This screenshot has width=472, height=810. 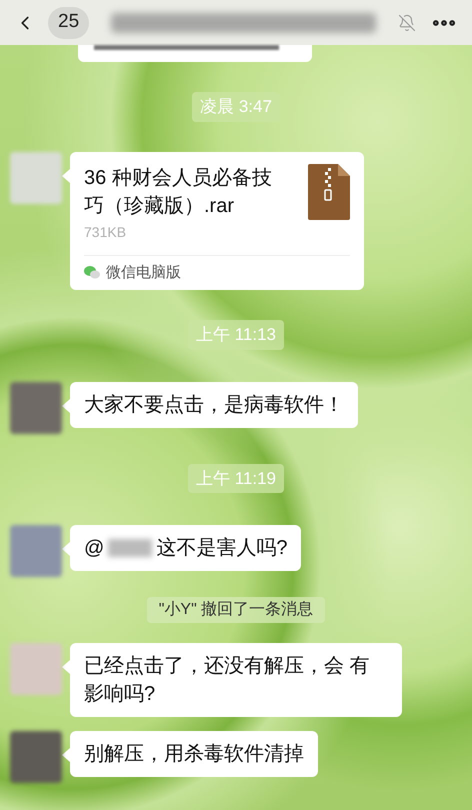 What do you see at coordinates (222, 548) in the screenshot?
I see `message-text: 这不是害人吗?` at bounding box center [222, 548].